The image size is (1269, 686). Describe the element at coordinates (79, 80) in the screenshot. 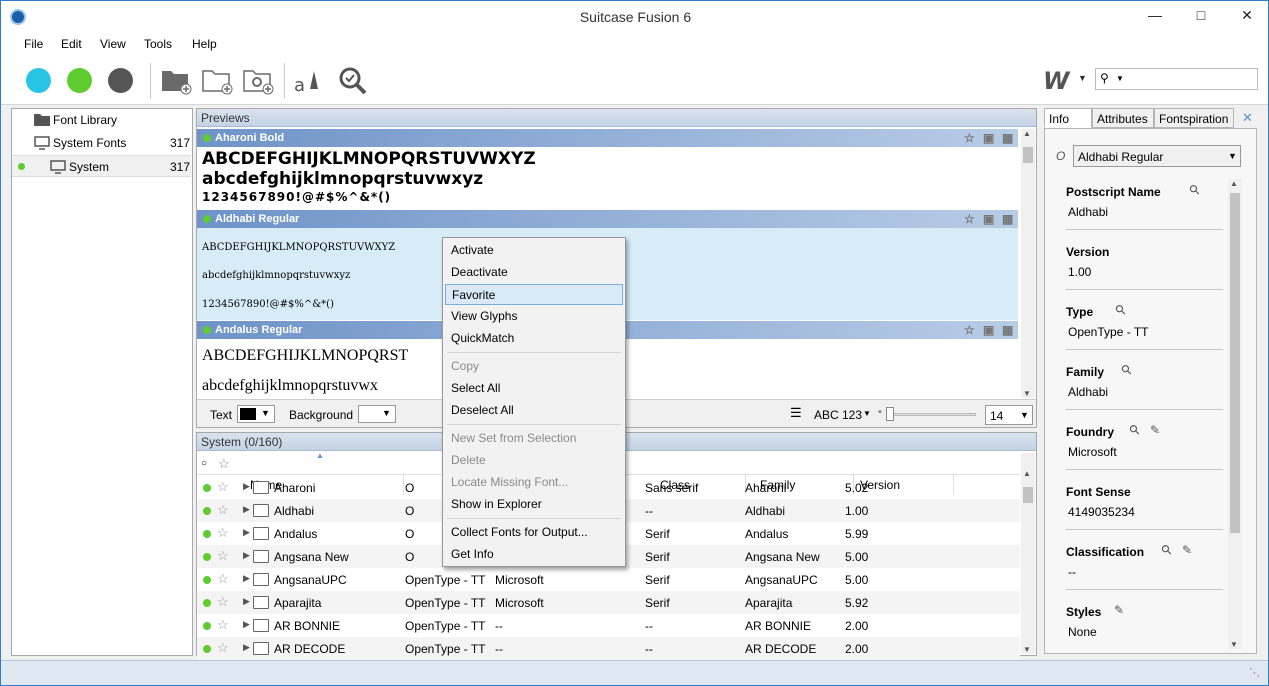

I see `activate-permanent-button` at that location.